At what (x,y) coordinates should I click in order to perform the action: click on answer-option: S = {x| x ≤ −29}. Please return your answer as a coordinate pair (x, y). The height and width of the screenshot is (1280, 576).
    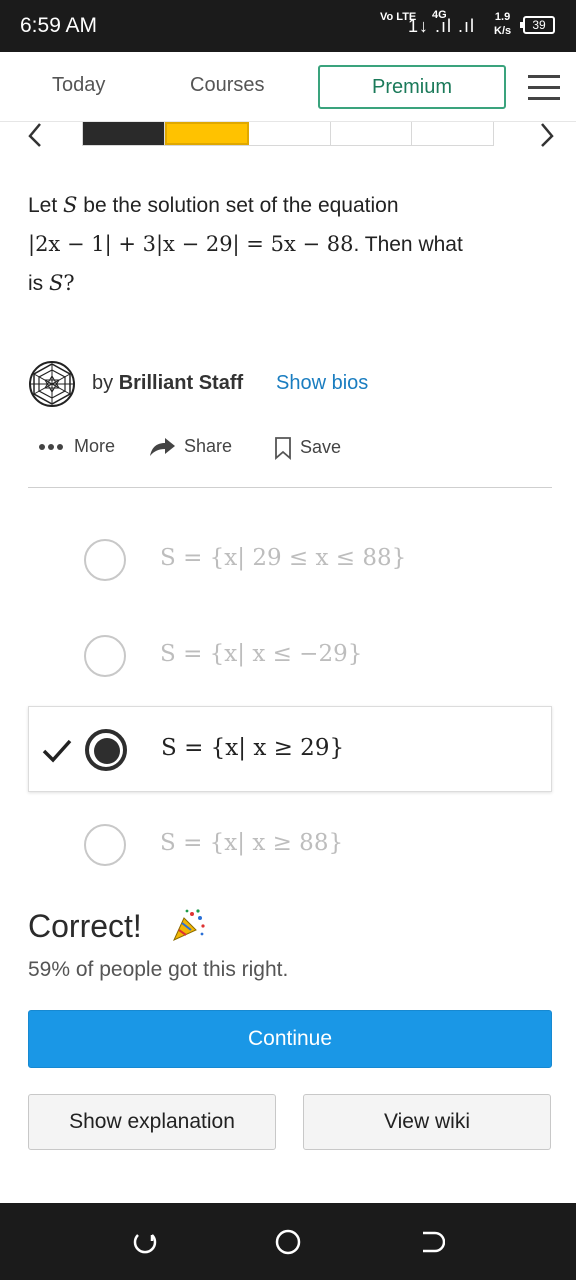
    Looking at the image, I should click on (290, 656).